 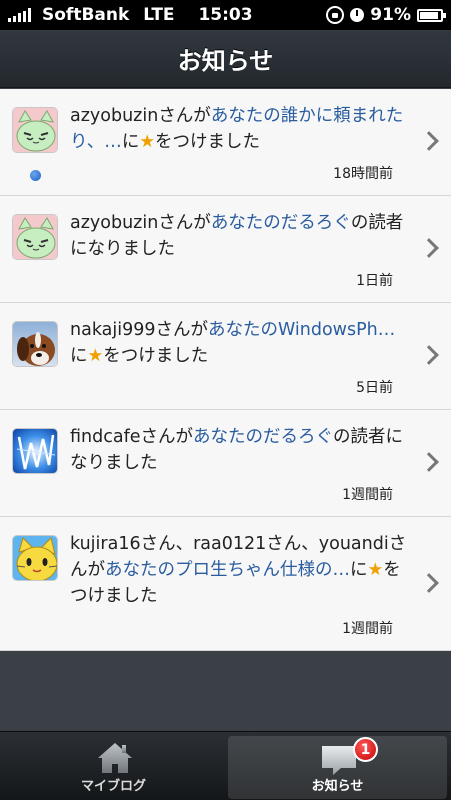 I want to click on battery-fill, so click(x=429, y=15).